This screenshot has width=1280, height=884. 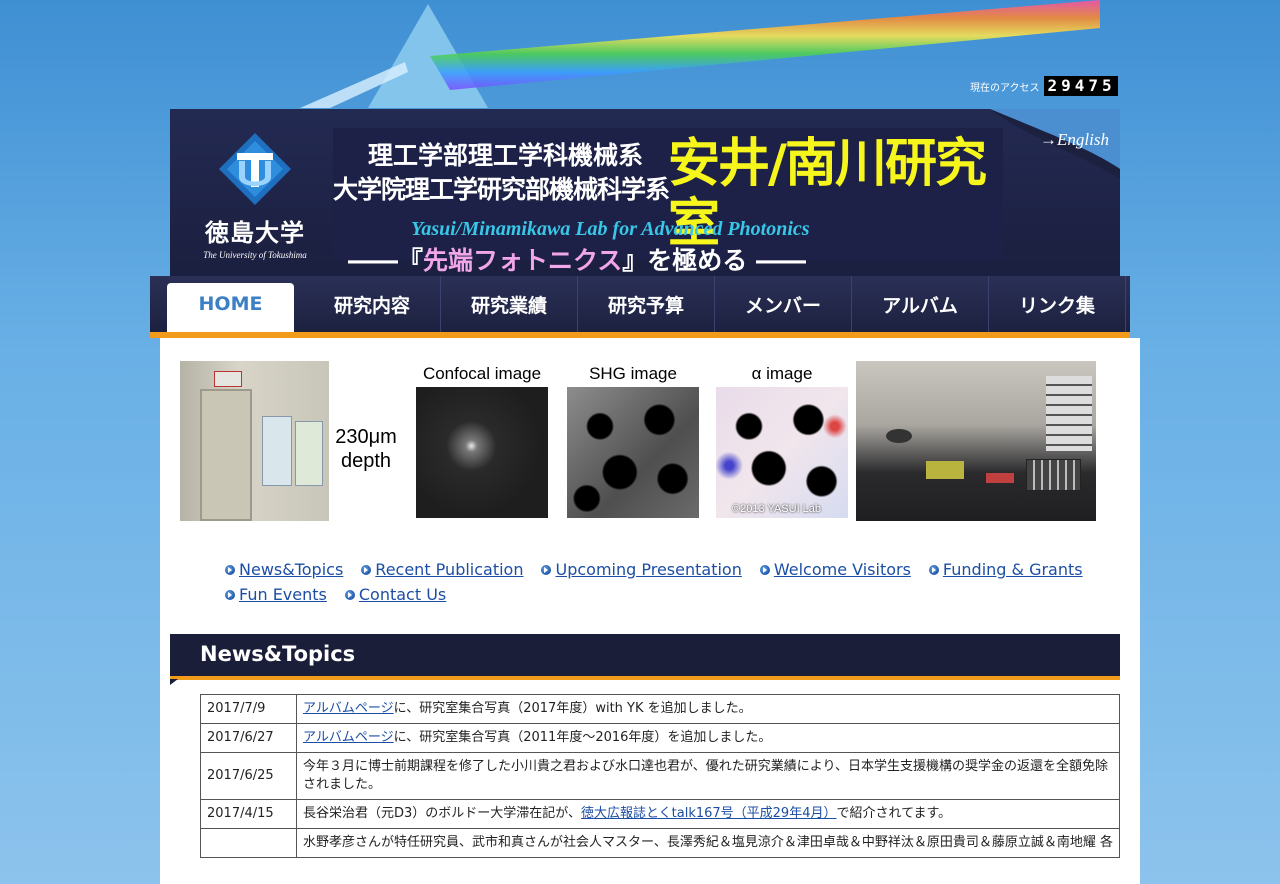 I want to click on access-counter: 現在のアクセス 29475, so click(x=1044, y=86).